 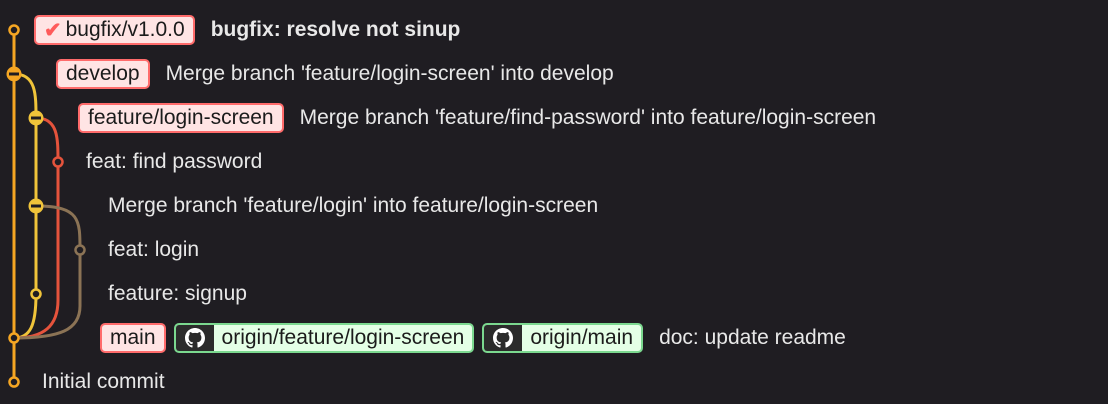 I want to click on remote-branch-badge: origin/feature/login-screen, so click(x=324, y=338).